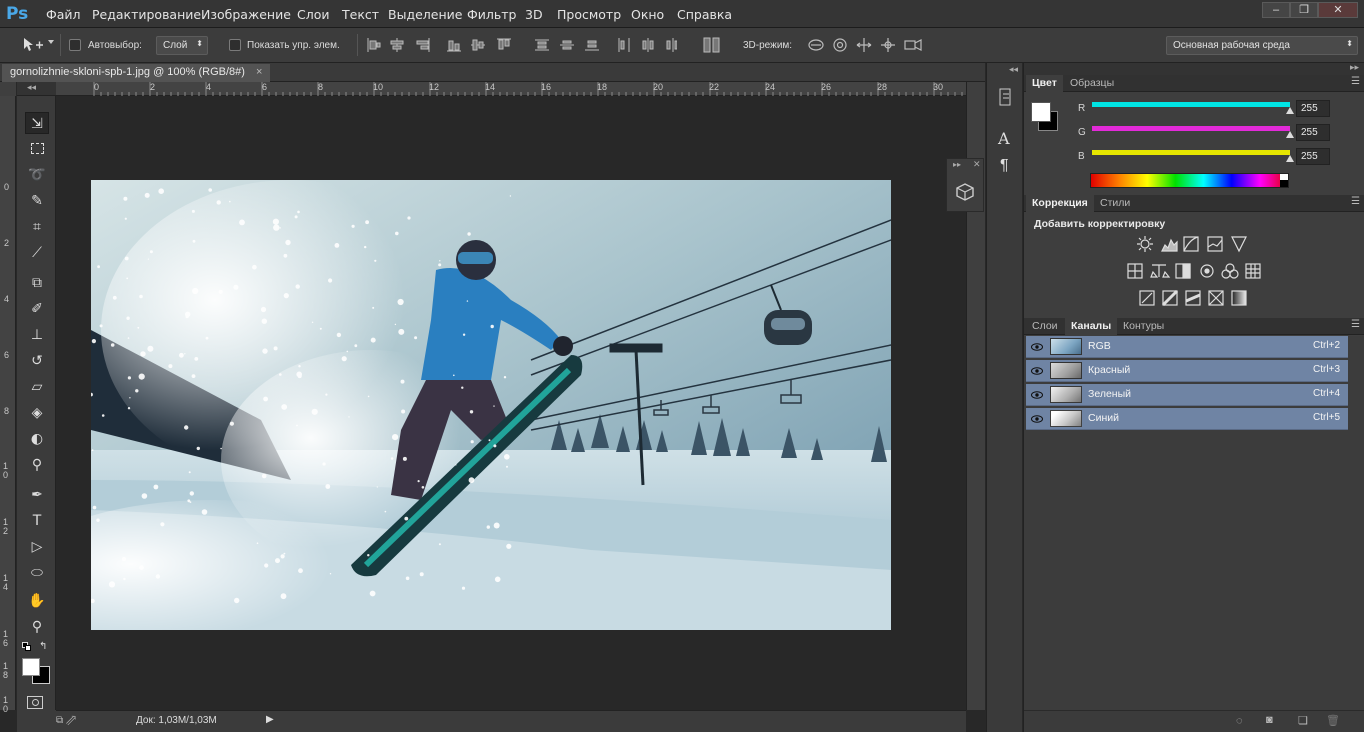 The image size is (1364, 732). What do you see at coordinates (1338, 10) in the screenshot?
I see `close-window-button: ✕` at bounding box center [1338, 10].